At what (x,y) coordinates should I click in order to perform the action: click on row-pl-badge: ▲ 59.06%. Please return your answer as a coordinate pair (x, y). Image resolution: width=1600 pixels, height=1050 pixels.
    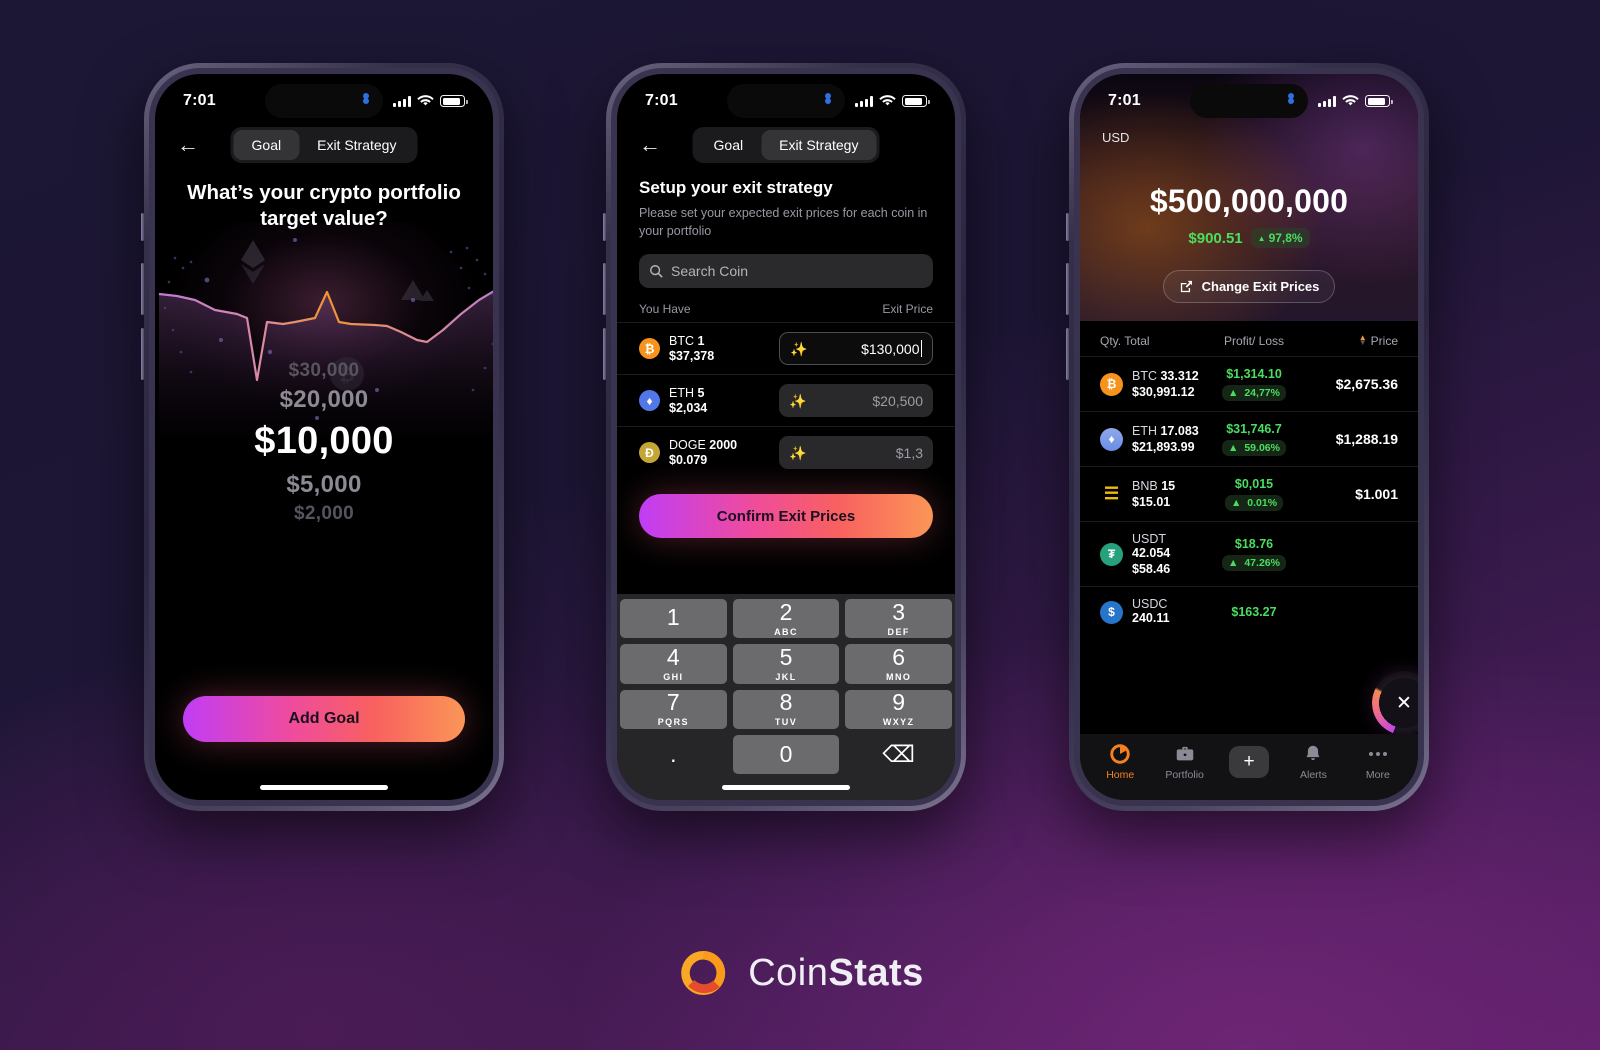
    Looking at the image, I should click on (1254, 448).